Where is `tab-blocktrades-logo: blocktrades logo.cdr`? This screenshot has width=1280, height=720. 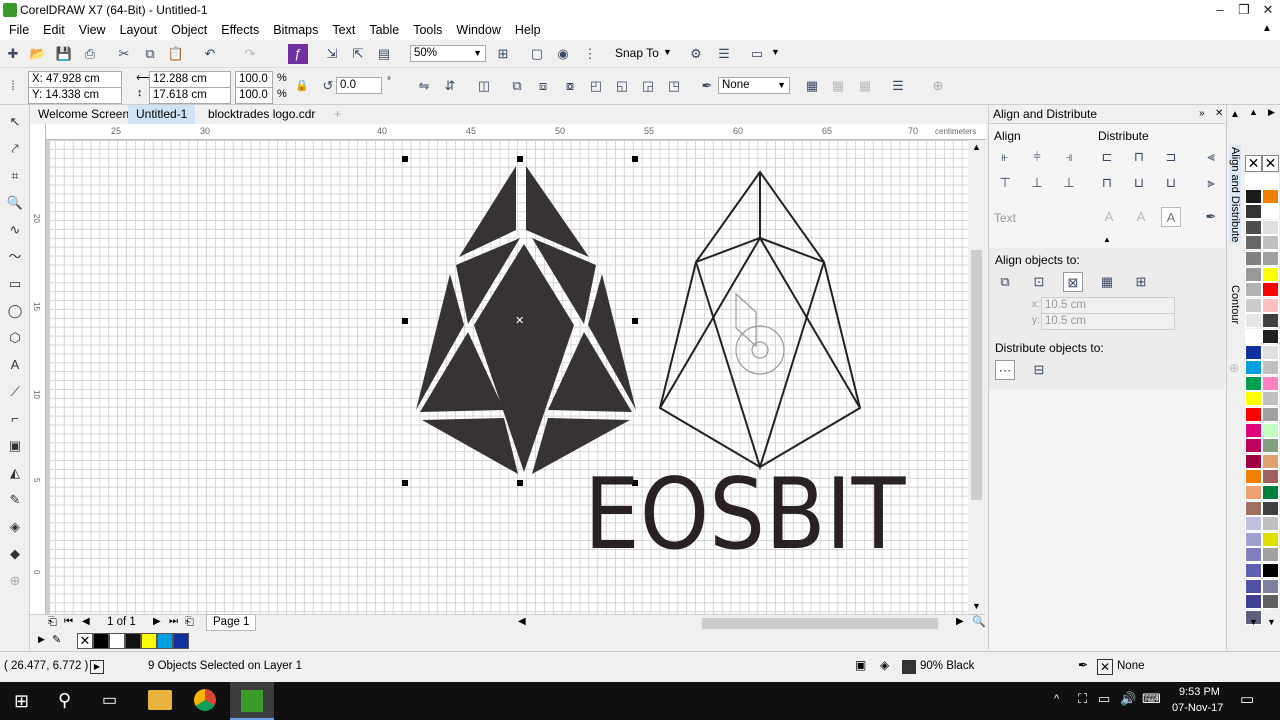
tab-blocktrades-logo: blocktrades logo.cdr is located at coordinates (261, 114).